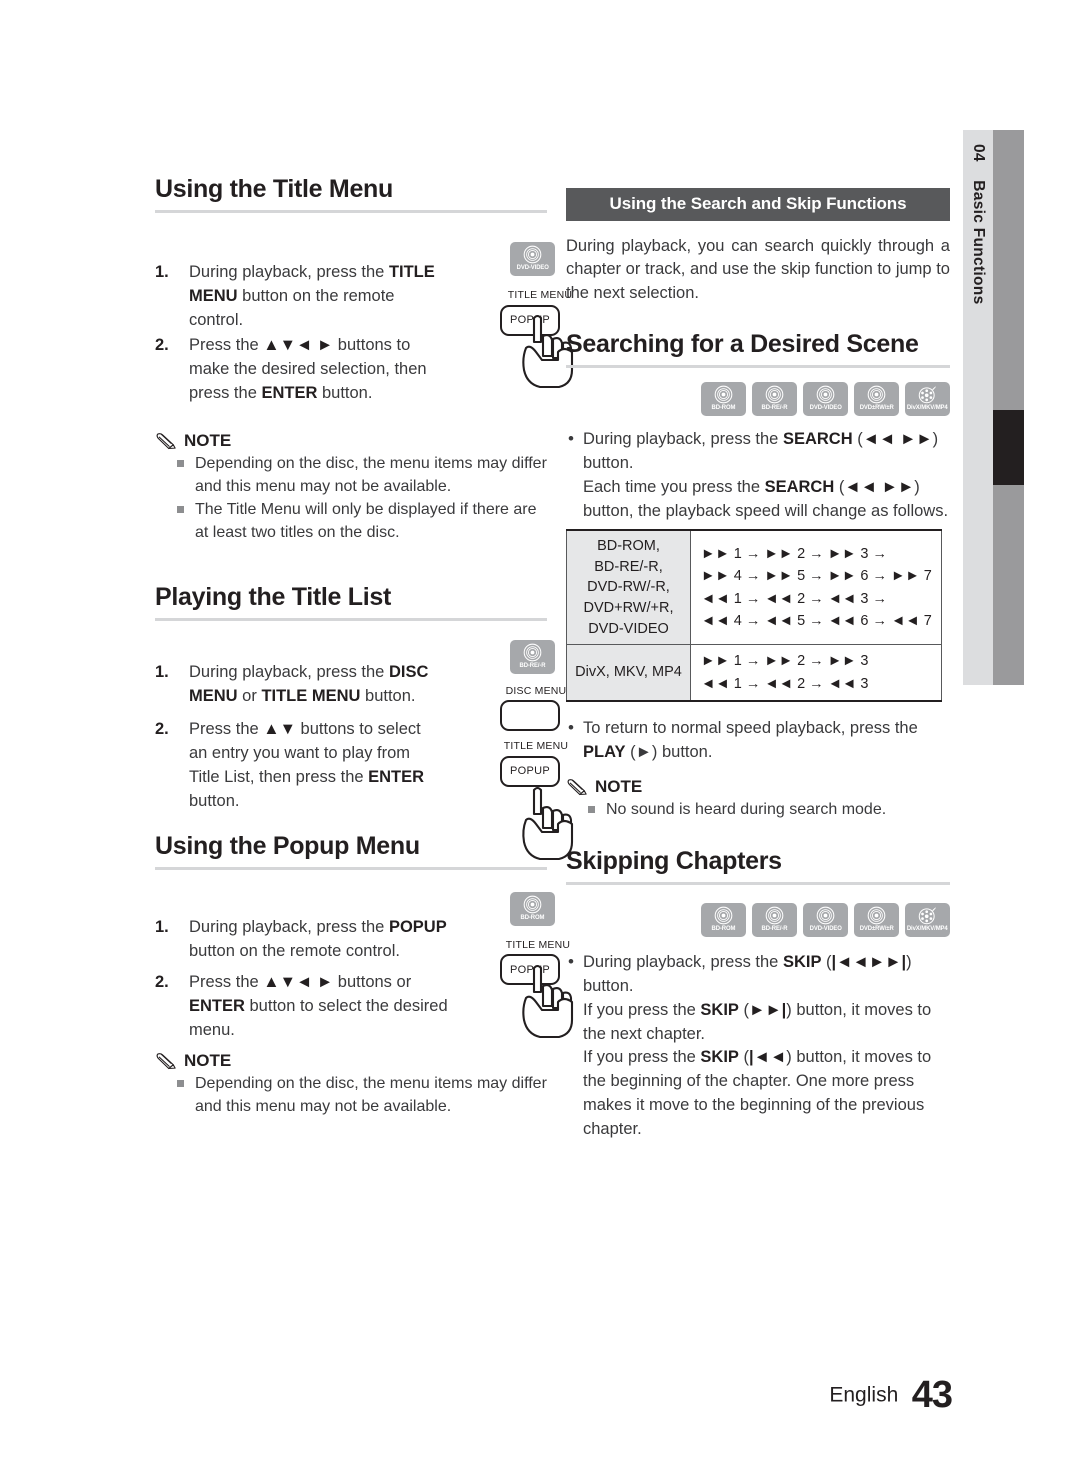 The image size is (1080, 1479). Describe the element at coordinates (816, 673) in the screenshot. I see `speed-sequence-cell: ►► 1 → ►► 2 → ►► 3 ◄◄ 1 → ◄◄ 2 → ◄◄ 3` at that location.